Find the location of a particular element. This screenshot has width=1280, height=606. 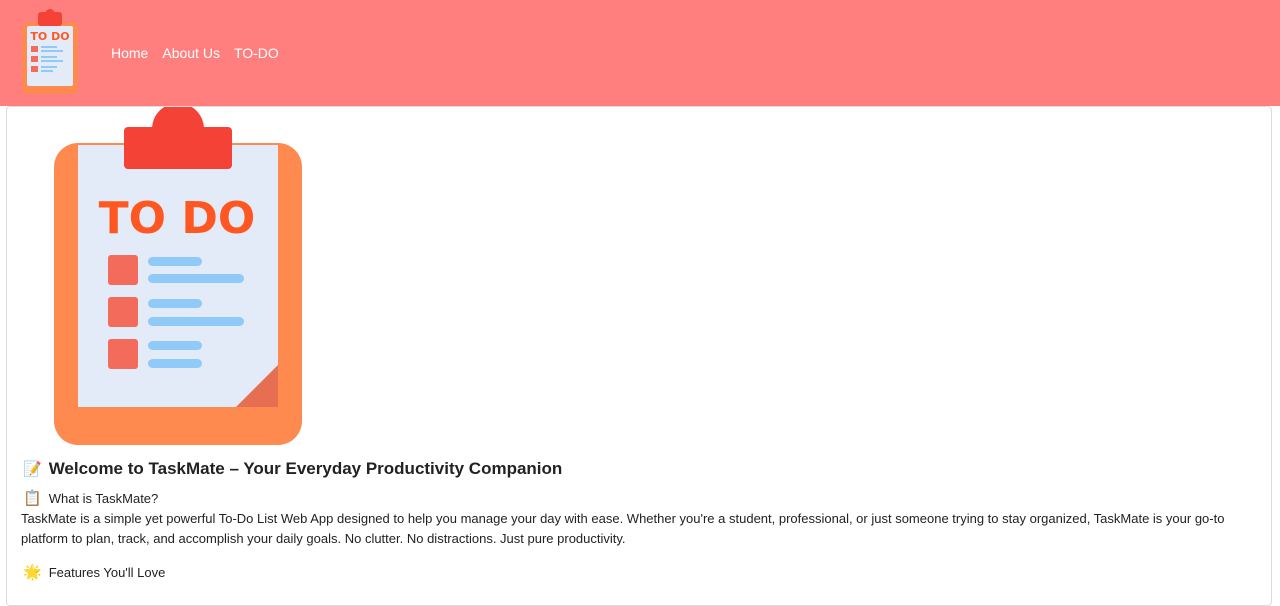

todo-clipboard-icon: TO DO is located at coordinates (178, 274).